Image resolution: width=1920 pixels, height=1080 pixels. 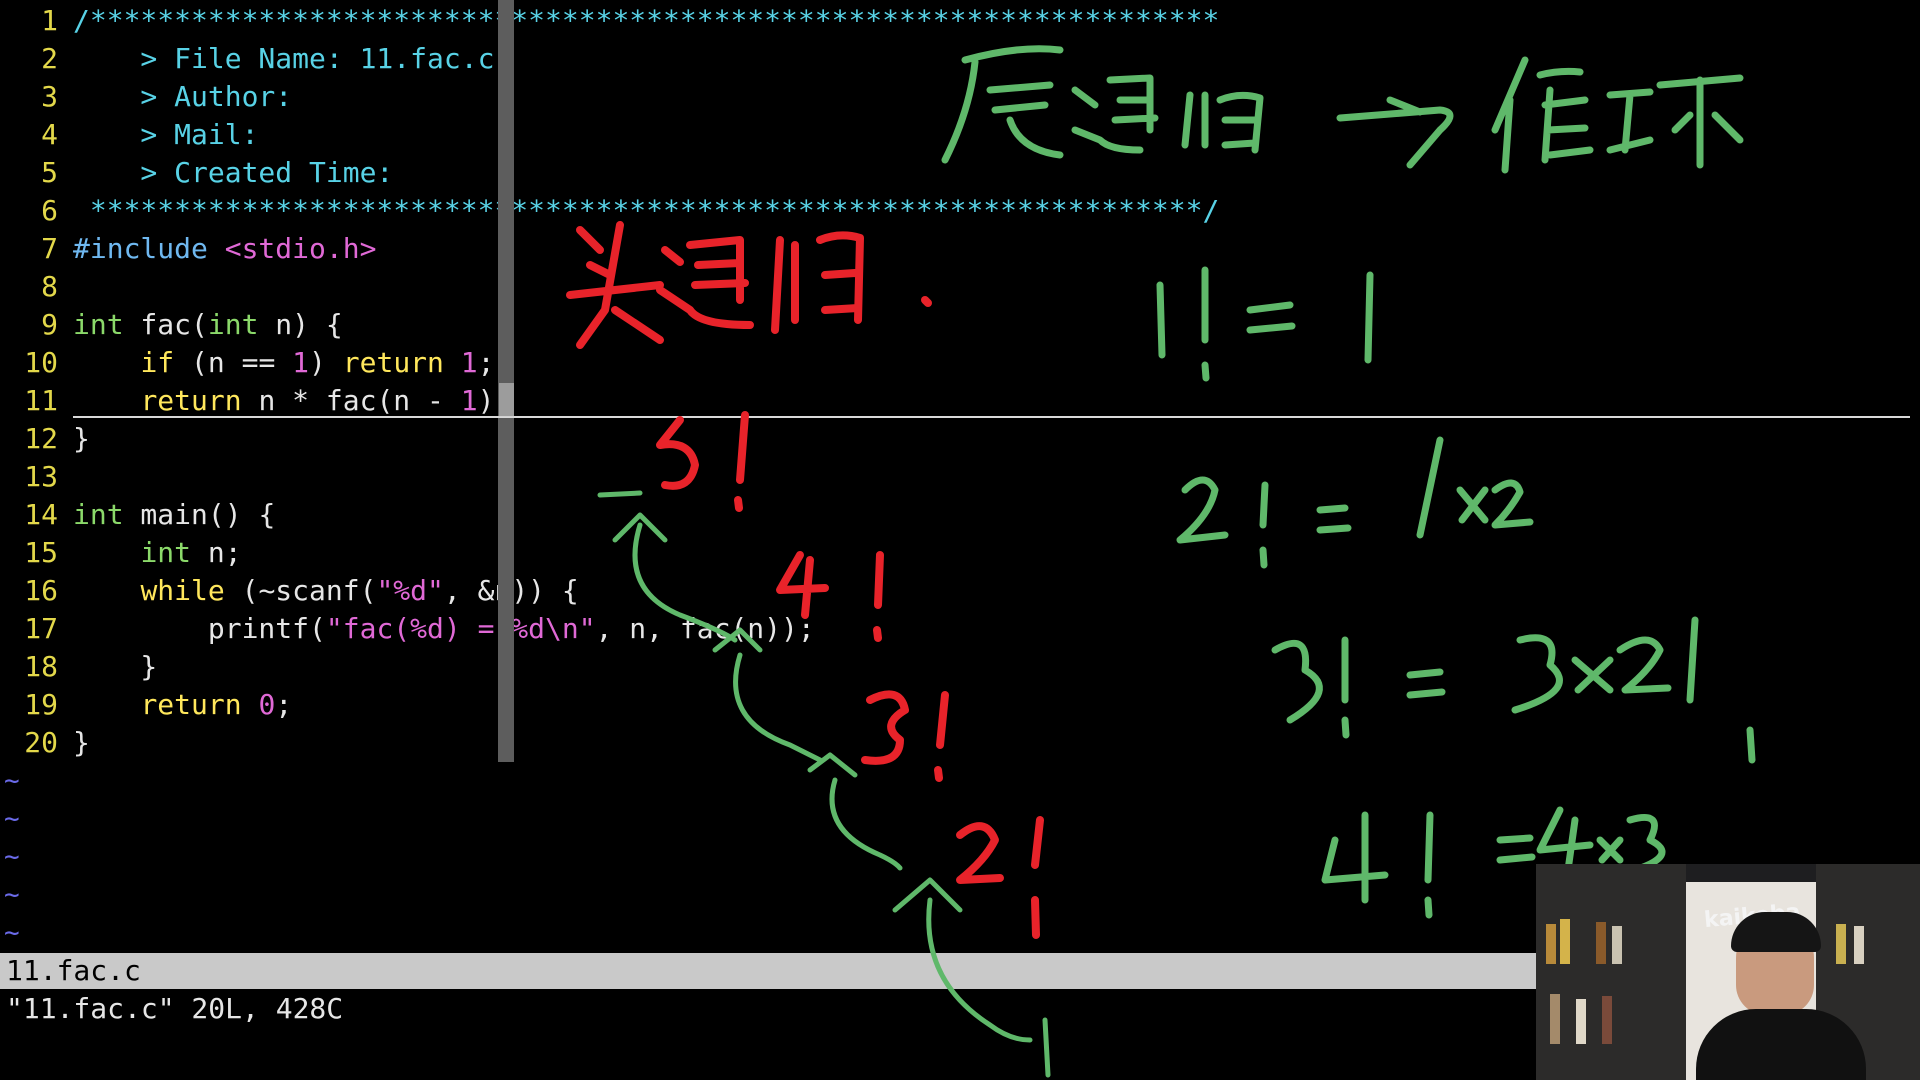 I want to click on webcam-overlay: kaikeba, so click(x=1728, y=972).